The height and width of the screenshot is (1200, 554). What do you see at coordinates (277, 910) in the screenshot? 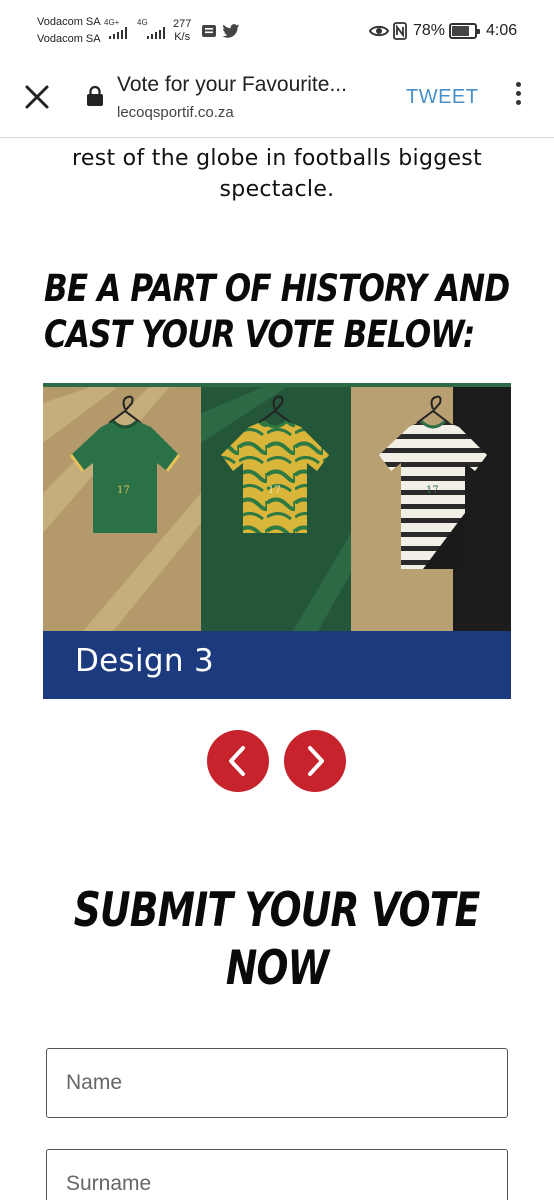
I see `submit-heading-line-1: SUBMIT YOUR VOTE` at bounding box center [277, 910].